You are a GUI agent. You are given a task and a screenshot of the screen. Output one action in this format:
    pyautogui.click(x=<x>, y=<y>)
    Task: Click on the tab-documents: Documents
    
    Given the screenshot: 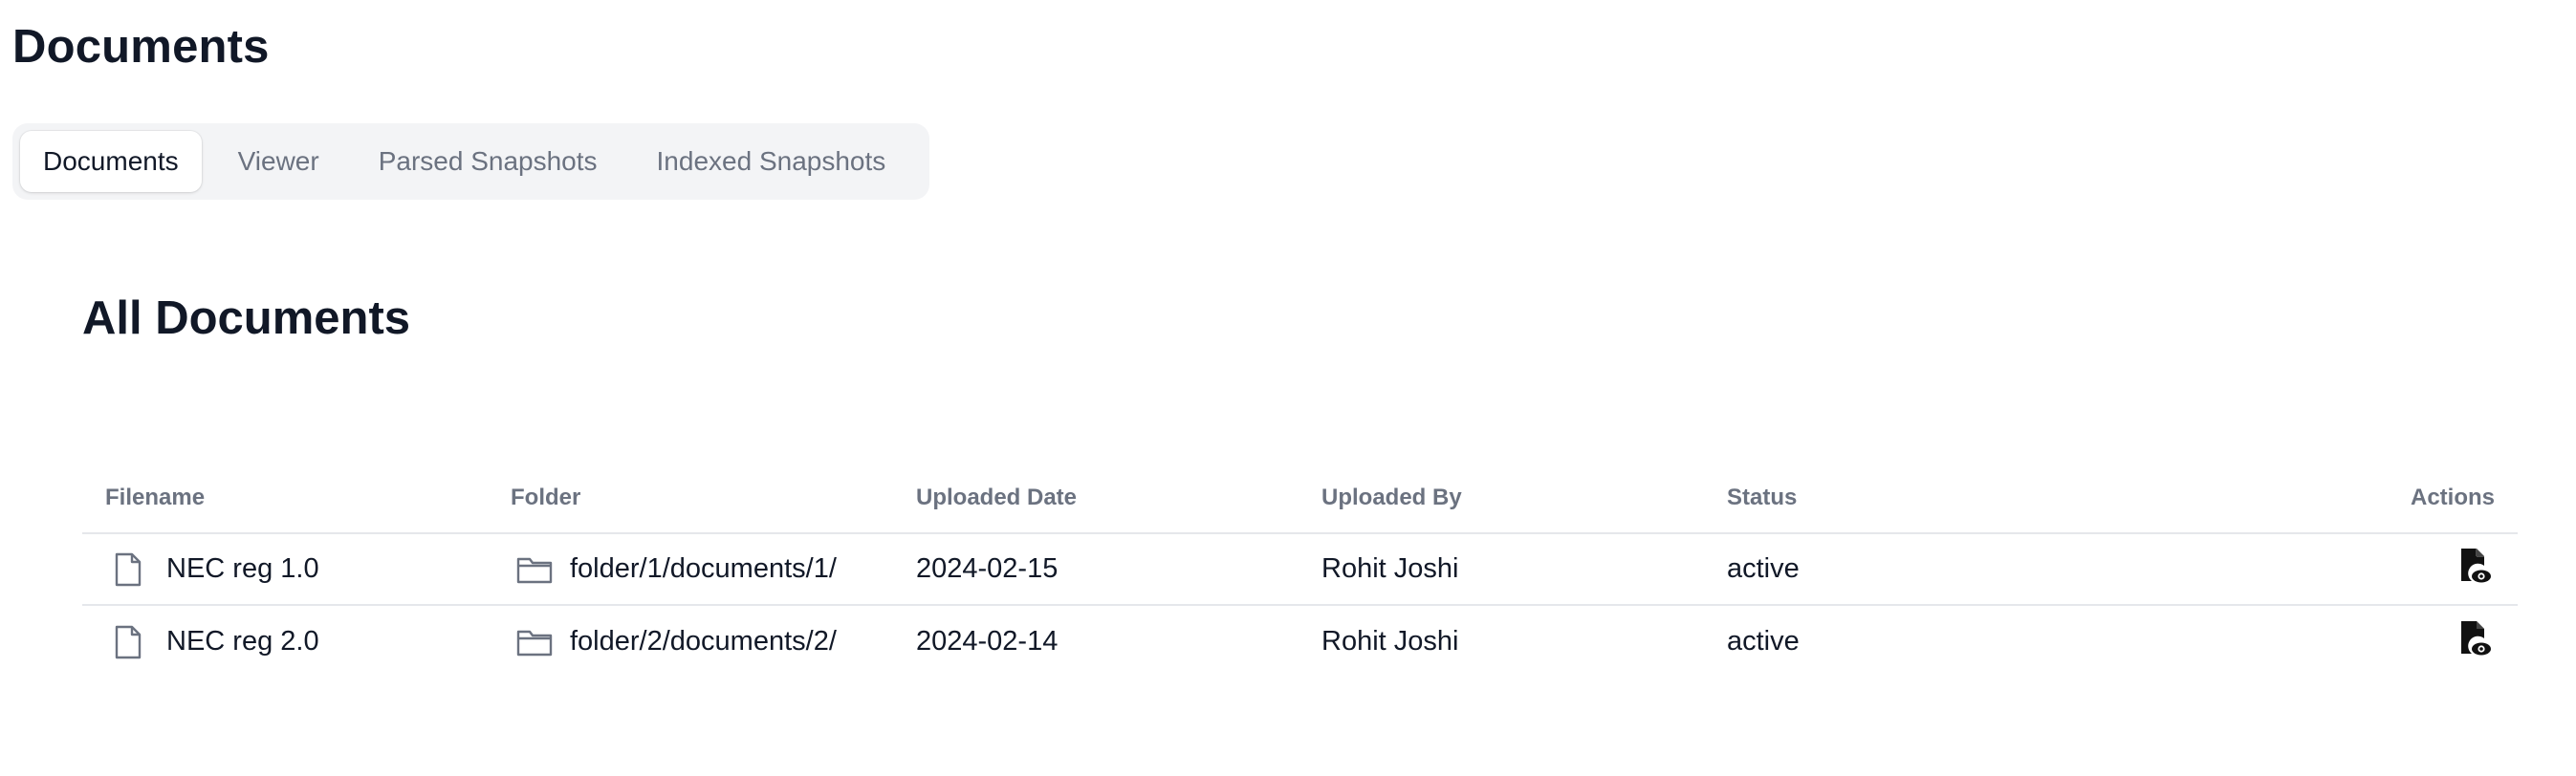 What is the action you would take?
    pyautogui.click(x=111, y=161)
    